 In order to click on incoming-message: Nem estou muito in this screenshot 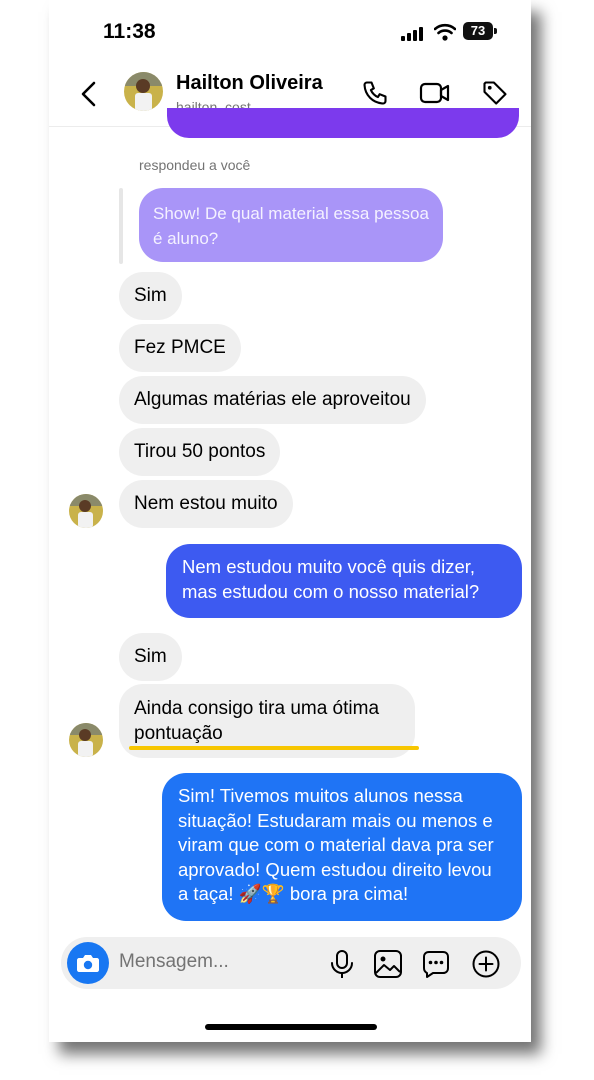, I will do `click(206, 504)`.